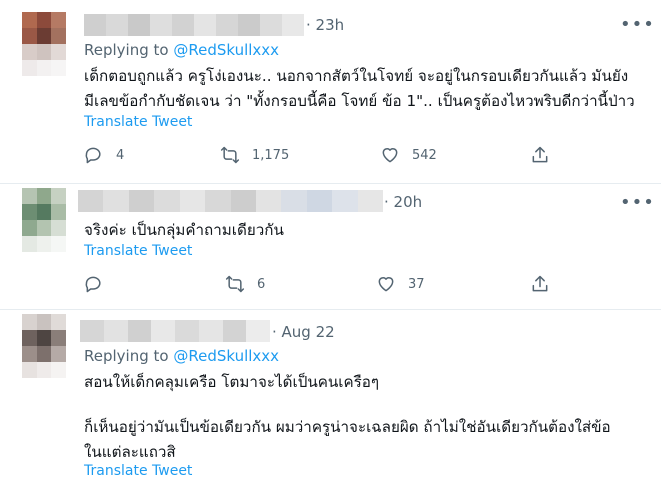 This screenshot has width=661, height=487. I want to click on tweet-text-line, so click(347, 405).